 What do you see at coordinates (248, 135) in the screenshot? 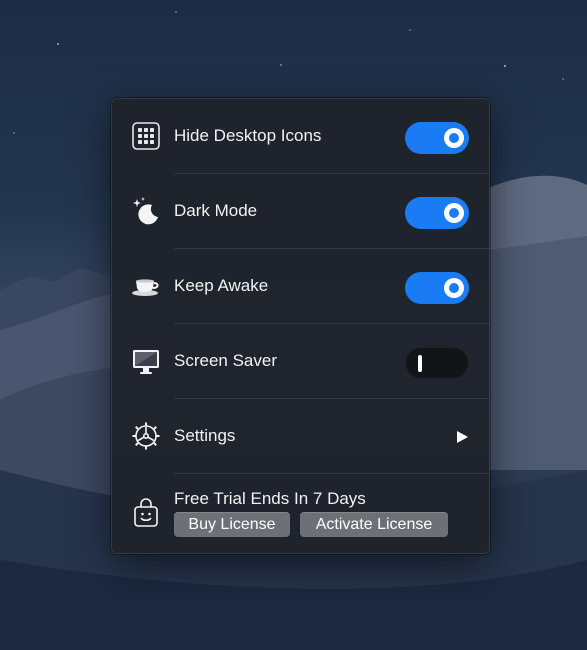
I see `menu-item-label: Hide Desktop Icons` at bounding box center [248, 135].